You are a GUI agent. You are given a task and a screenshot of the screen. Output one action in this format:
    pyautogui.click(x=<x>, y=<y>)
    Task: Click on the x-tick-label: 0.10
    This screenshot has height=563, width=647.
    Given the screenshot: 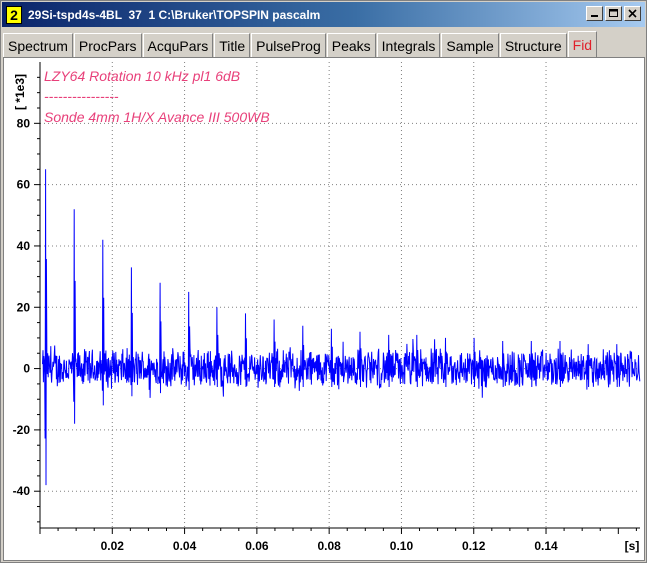 What is the action you would take?
    pyautogui.click(x=402, y=546)
    